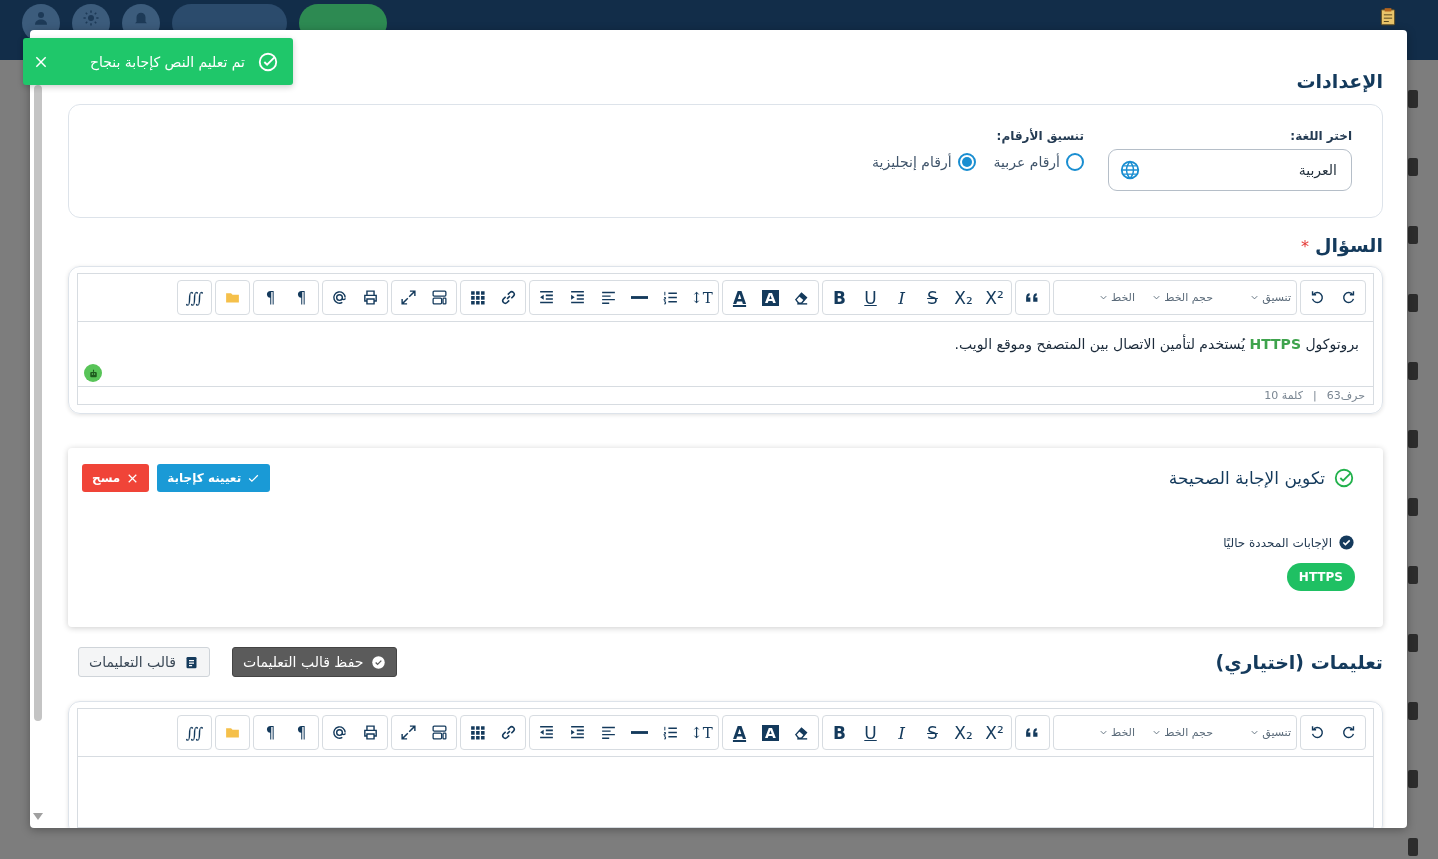  What do you see at coordinates (116, 478) in the screenshot?
I see `clear-button: مسح` at bounding box center [116, 478].